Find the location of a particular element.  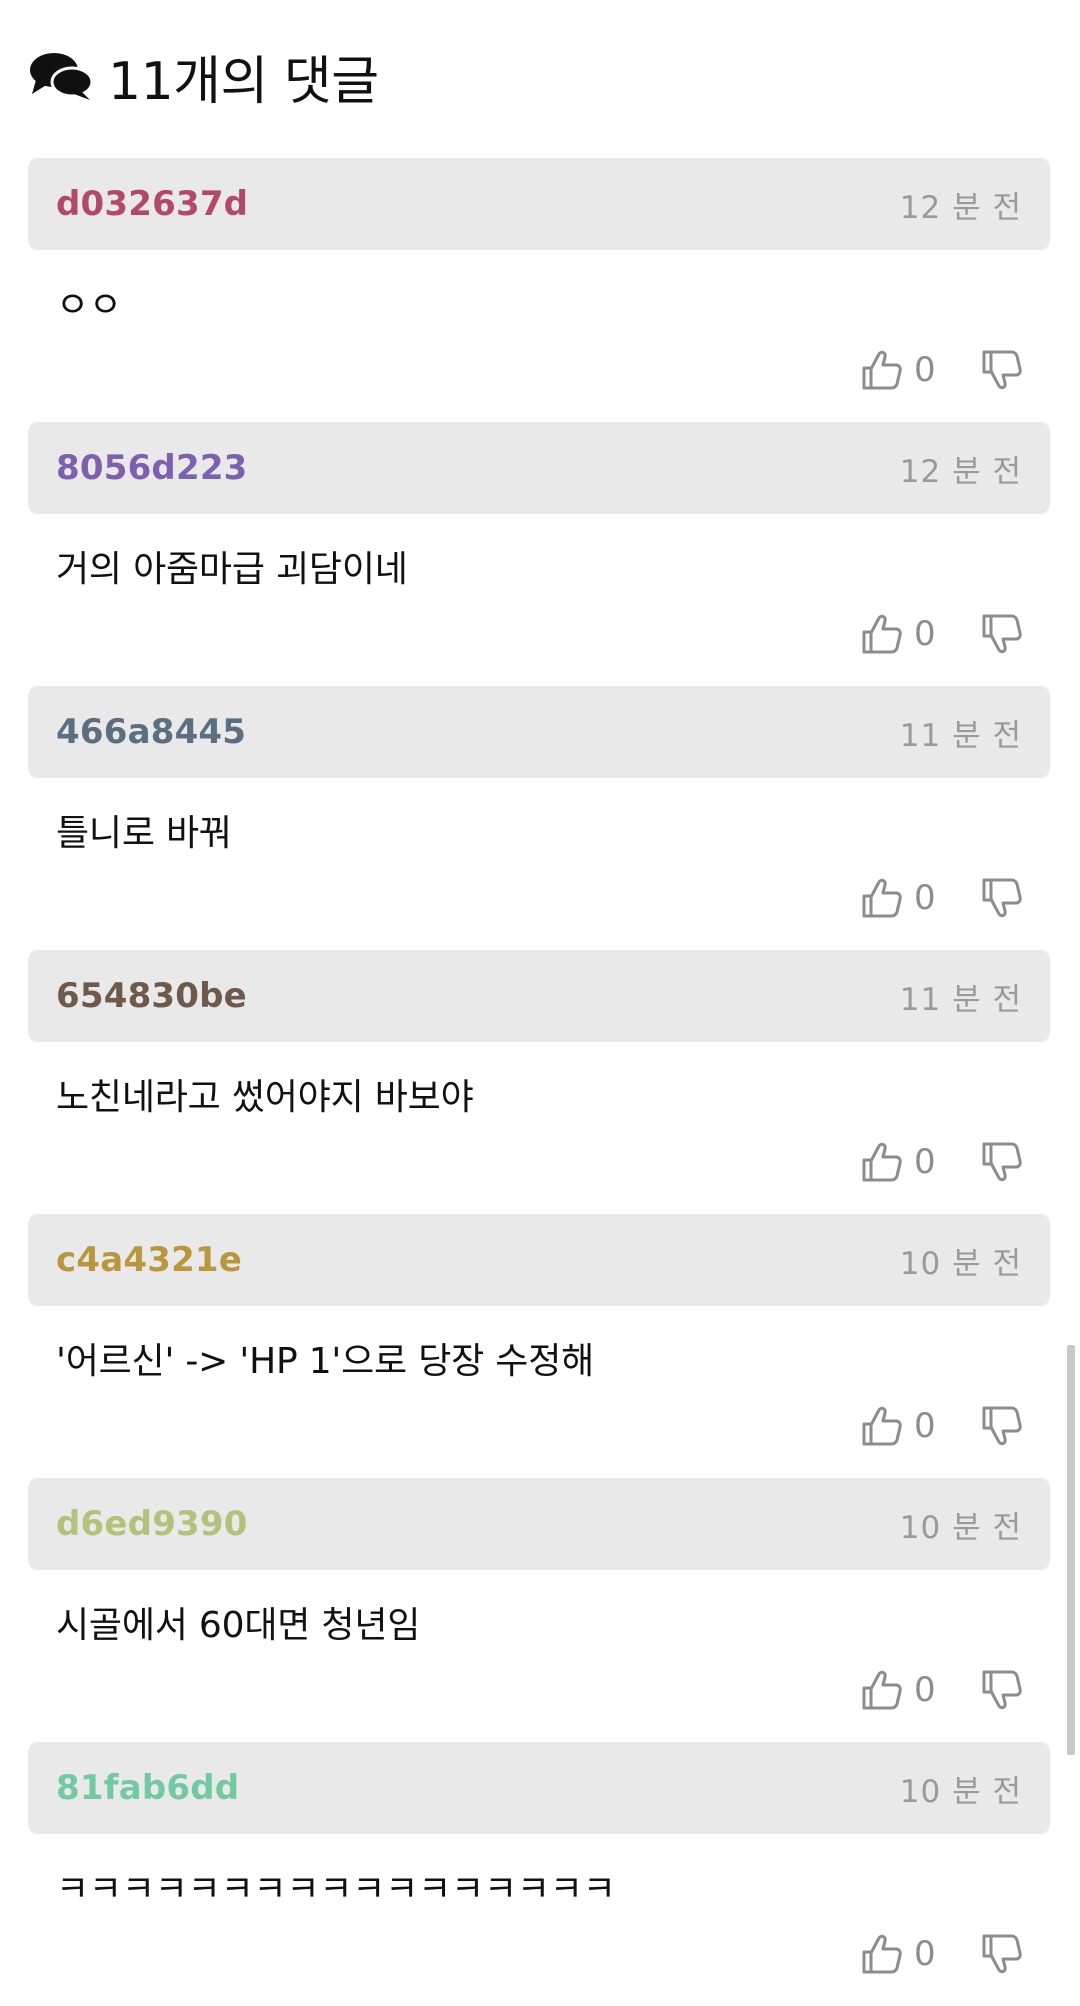

comments-header: 11개의 댓글 is located at coordinates (203, 76).